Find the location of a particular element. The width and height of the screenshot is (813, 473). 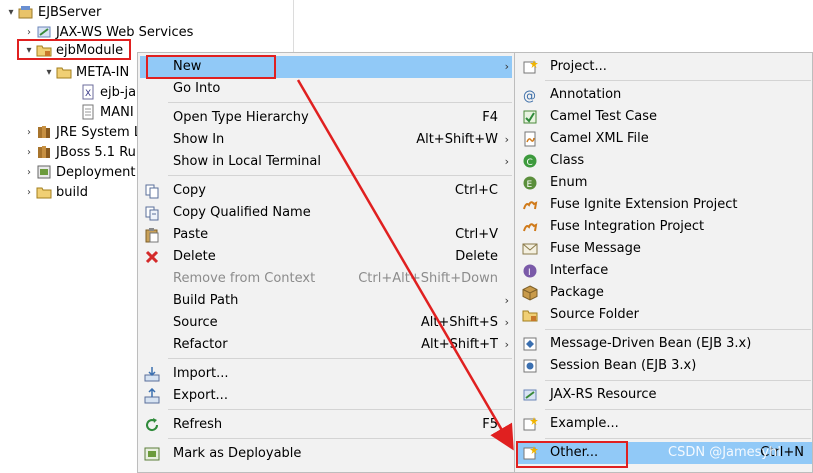

tree-item-ejb-jar: X ejb-jar is located at coordinates (103, 92).